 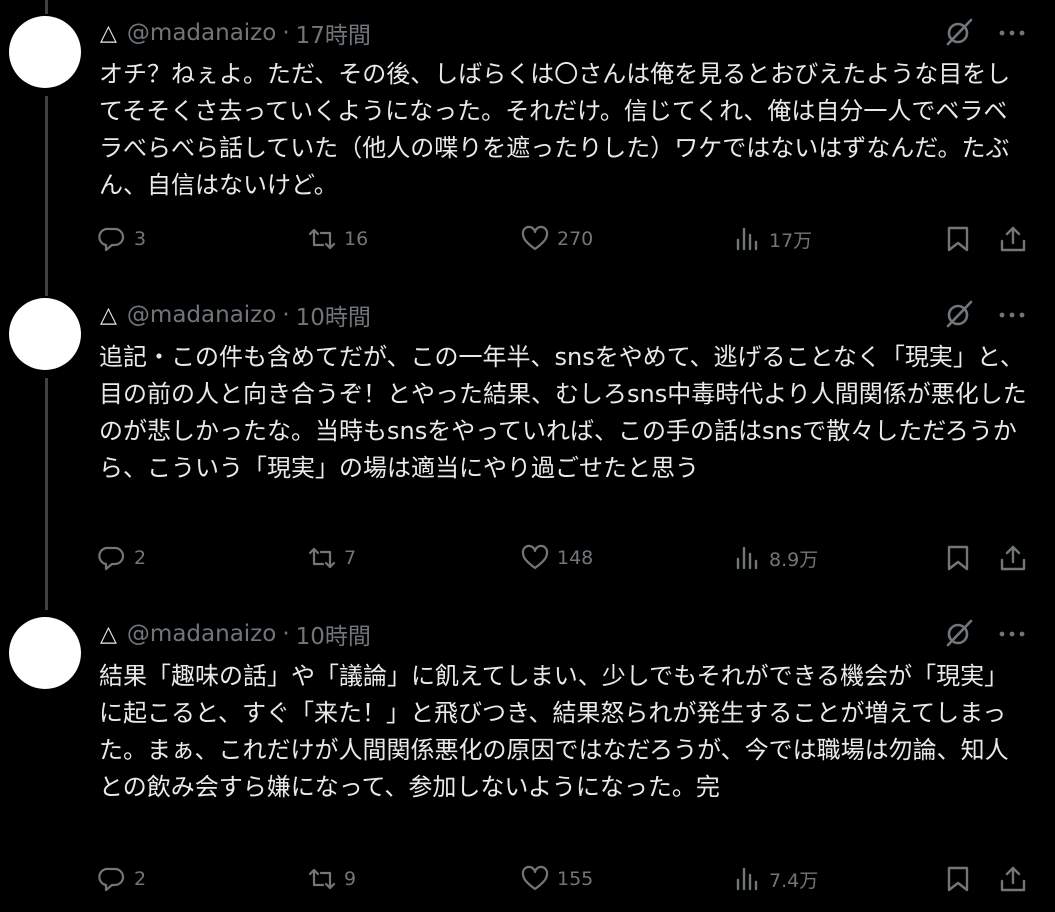 What do you see at coordinates (356, 239) in the screenshot?
I see `repost-count: 16` at bounding box center [356, 239].